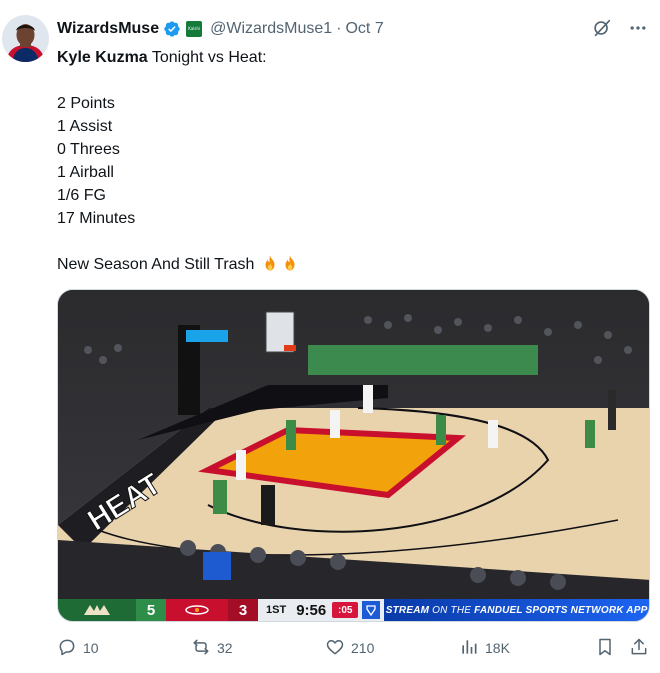  I want to click on stream-text-rest: FANDUEL SPORTS NETWORK APP, so click(561, 610).